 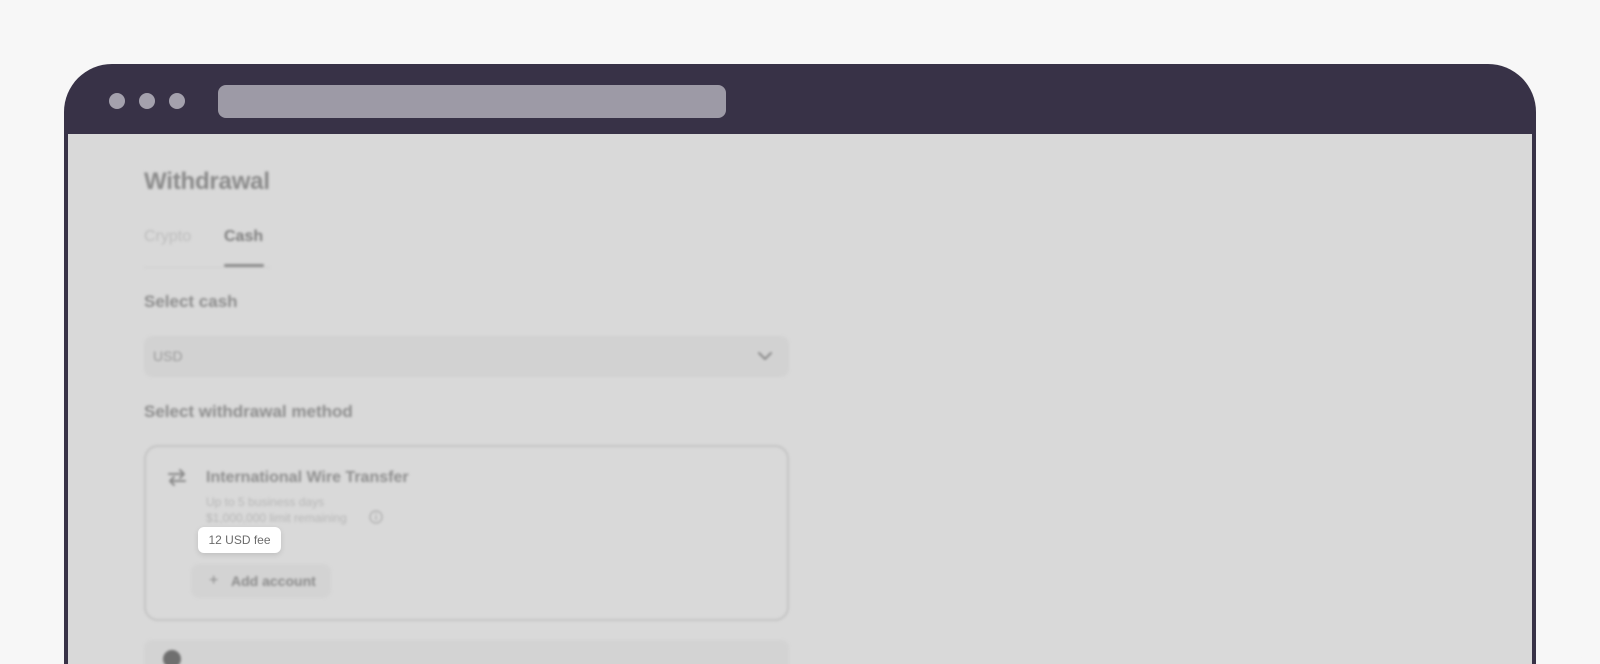 What do you see at coordinates (244, 265) in the screenshot?
I see `active-tab-indicator` at bounding box center [244, 265].